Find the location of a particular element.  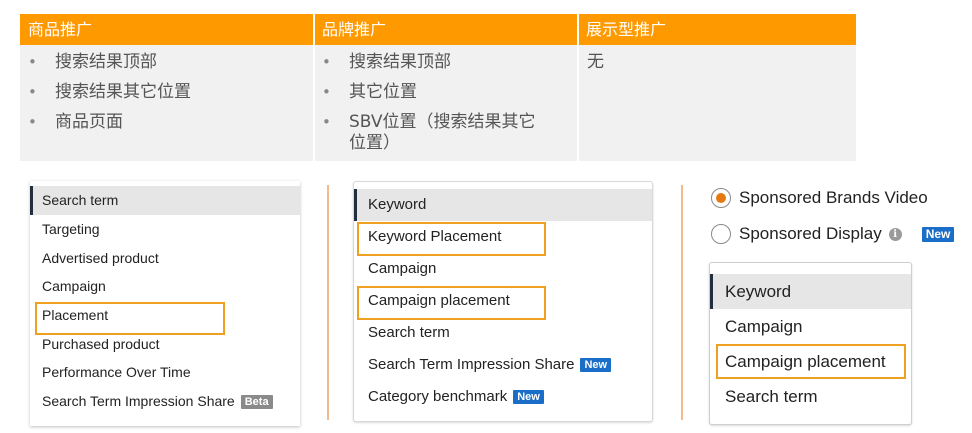

column-sponsored-display: 无 is located at coordinates (717, 103).